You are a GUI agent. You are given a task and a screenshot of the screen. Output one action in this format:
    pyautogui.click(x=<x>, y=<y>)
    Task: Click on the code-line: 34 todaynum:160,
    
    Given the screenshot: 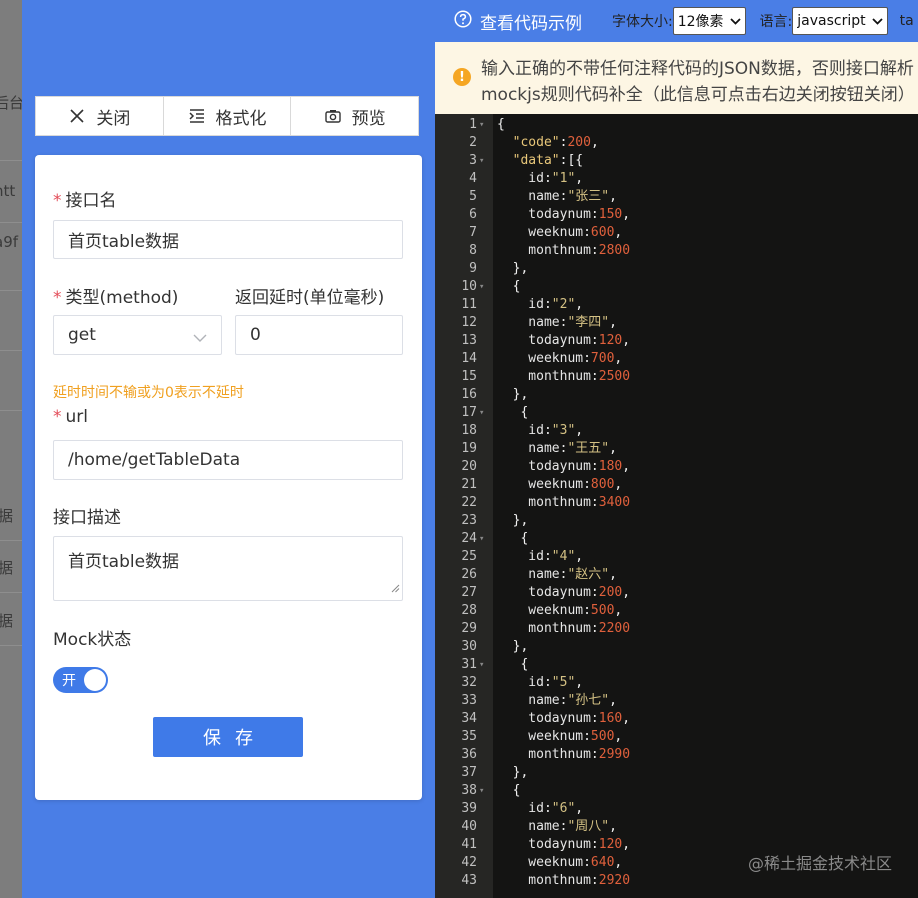 What is the action you would take?
    pyautogui.click(x=676, y=719)
    